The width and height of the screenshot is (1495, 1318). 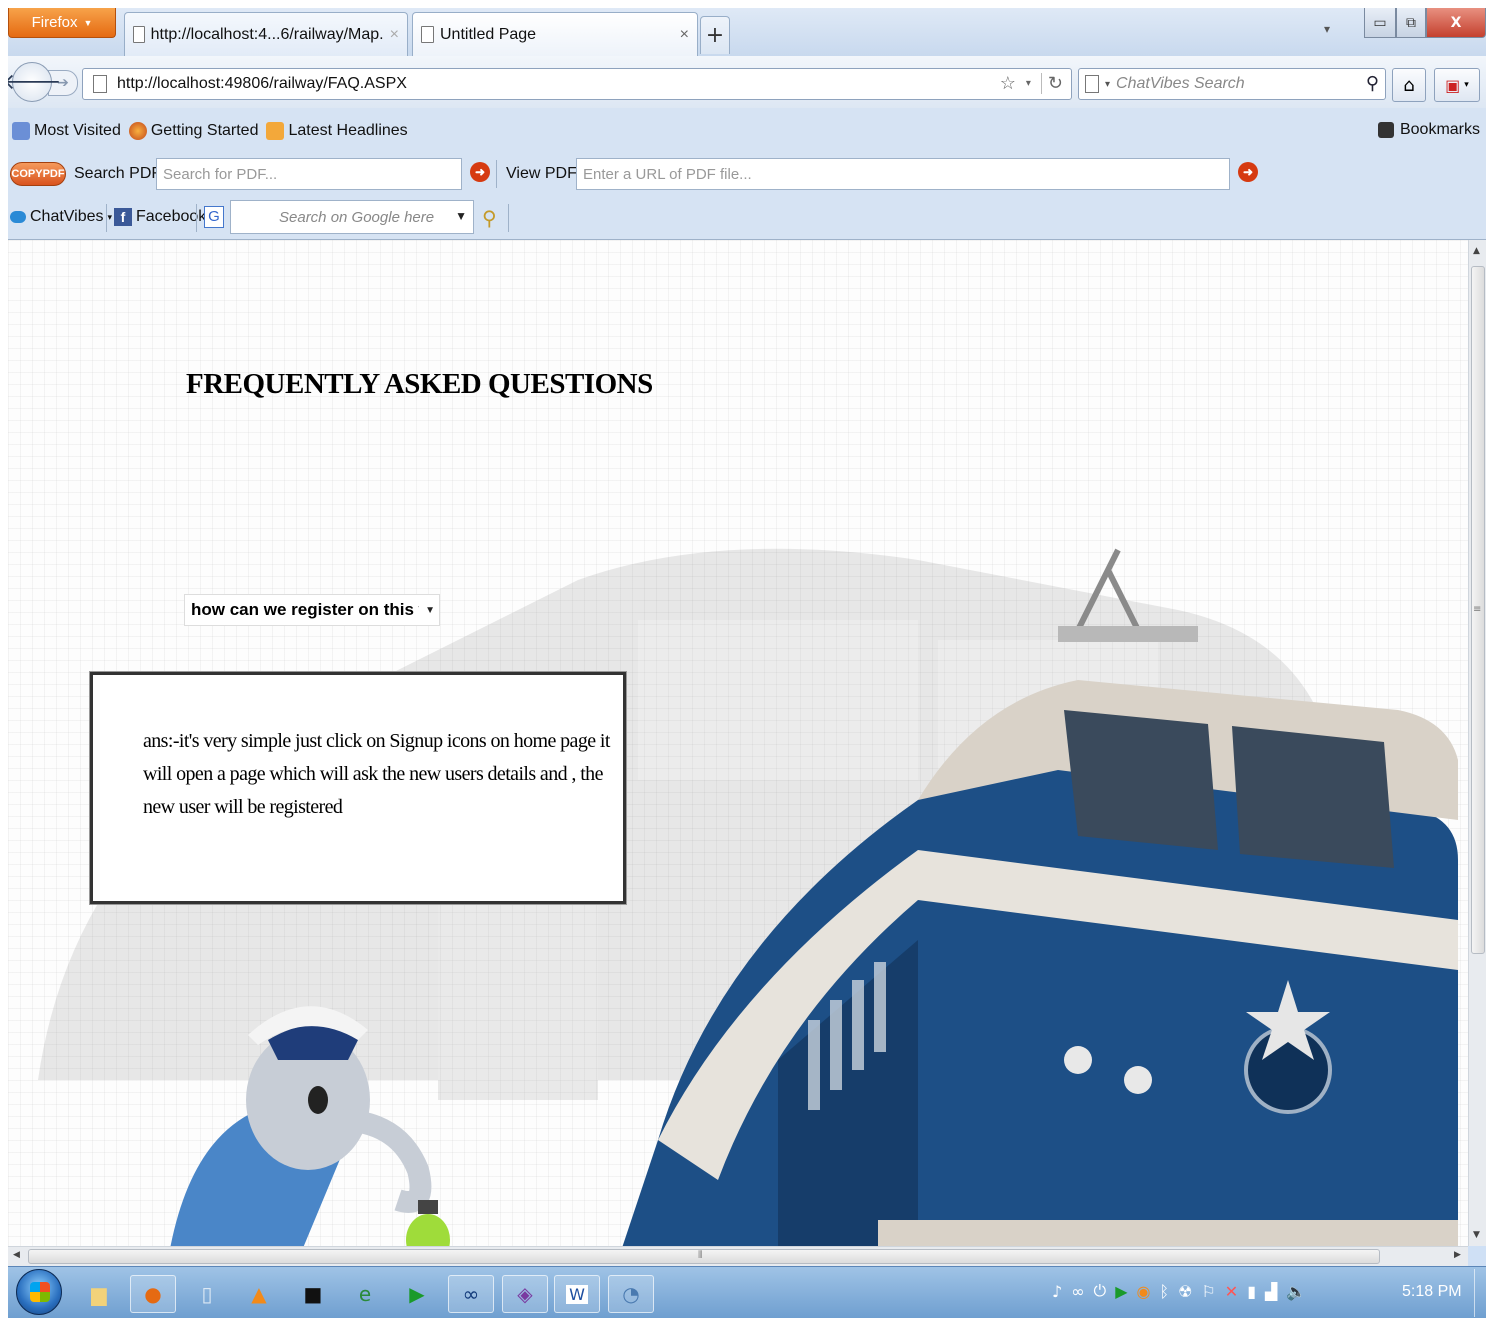 I want to click on back-button: 🡐, so click(x=35, y=82).